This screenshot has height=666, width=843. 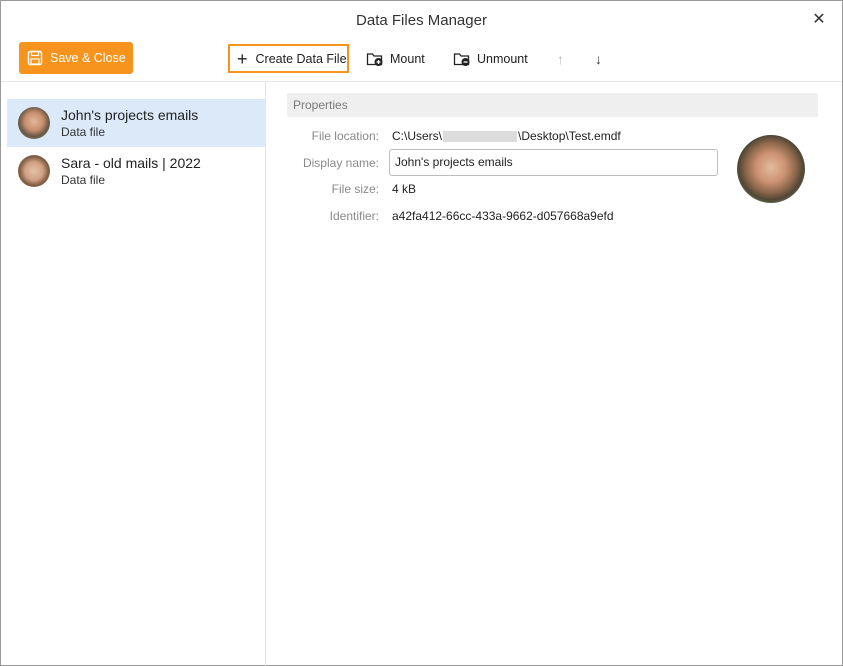 I want to click on create-data-file-button: + Create Data File, so click(x=288, y=58).